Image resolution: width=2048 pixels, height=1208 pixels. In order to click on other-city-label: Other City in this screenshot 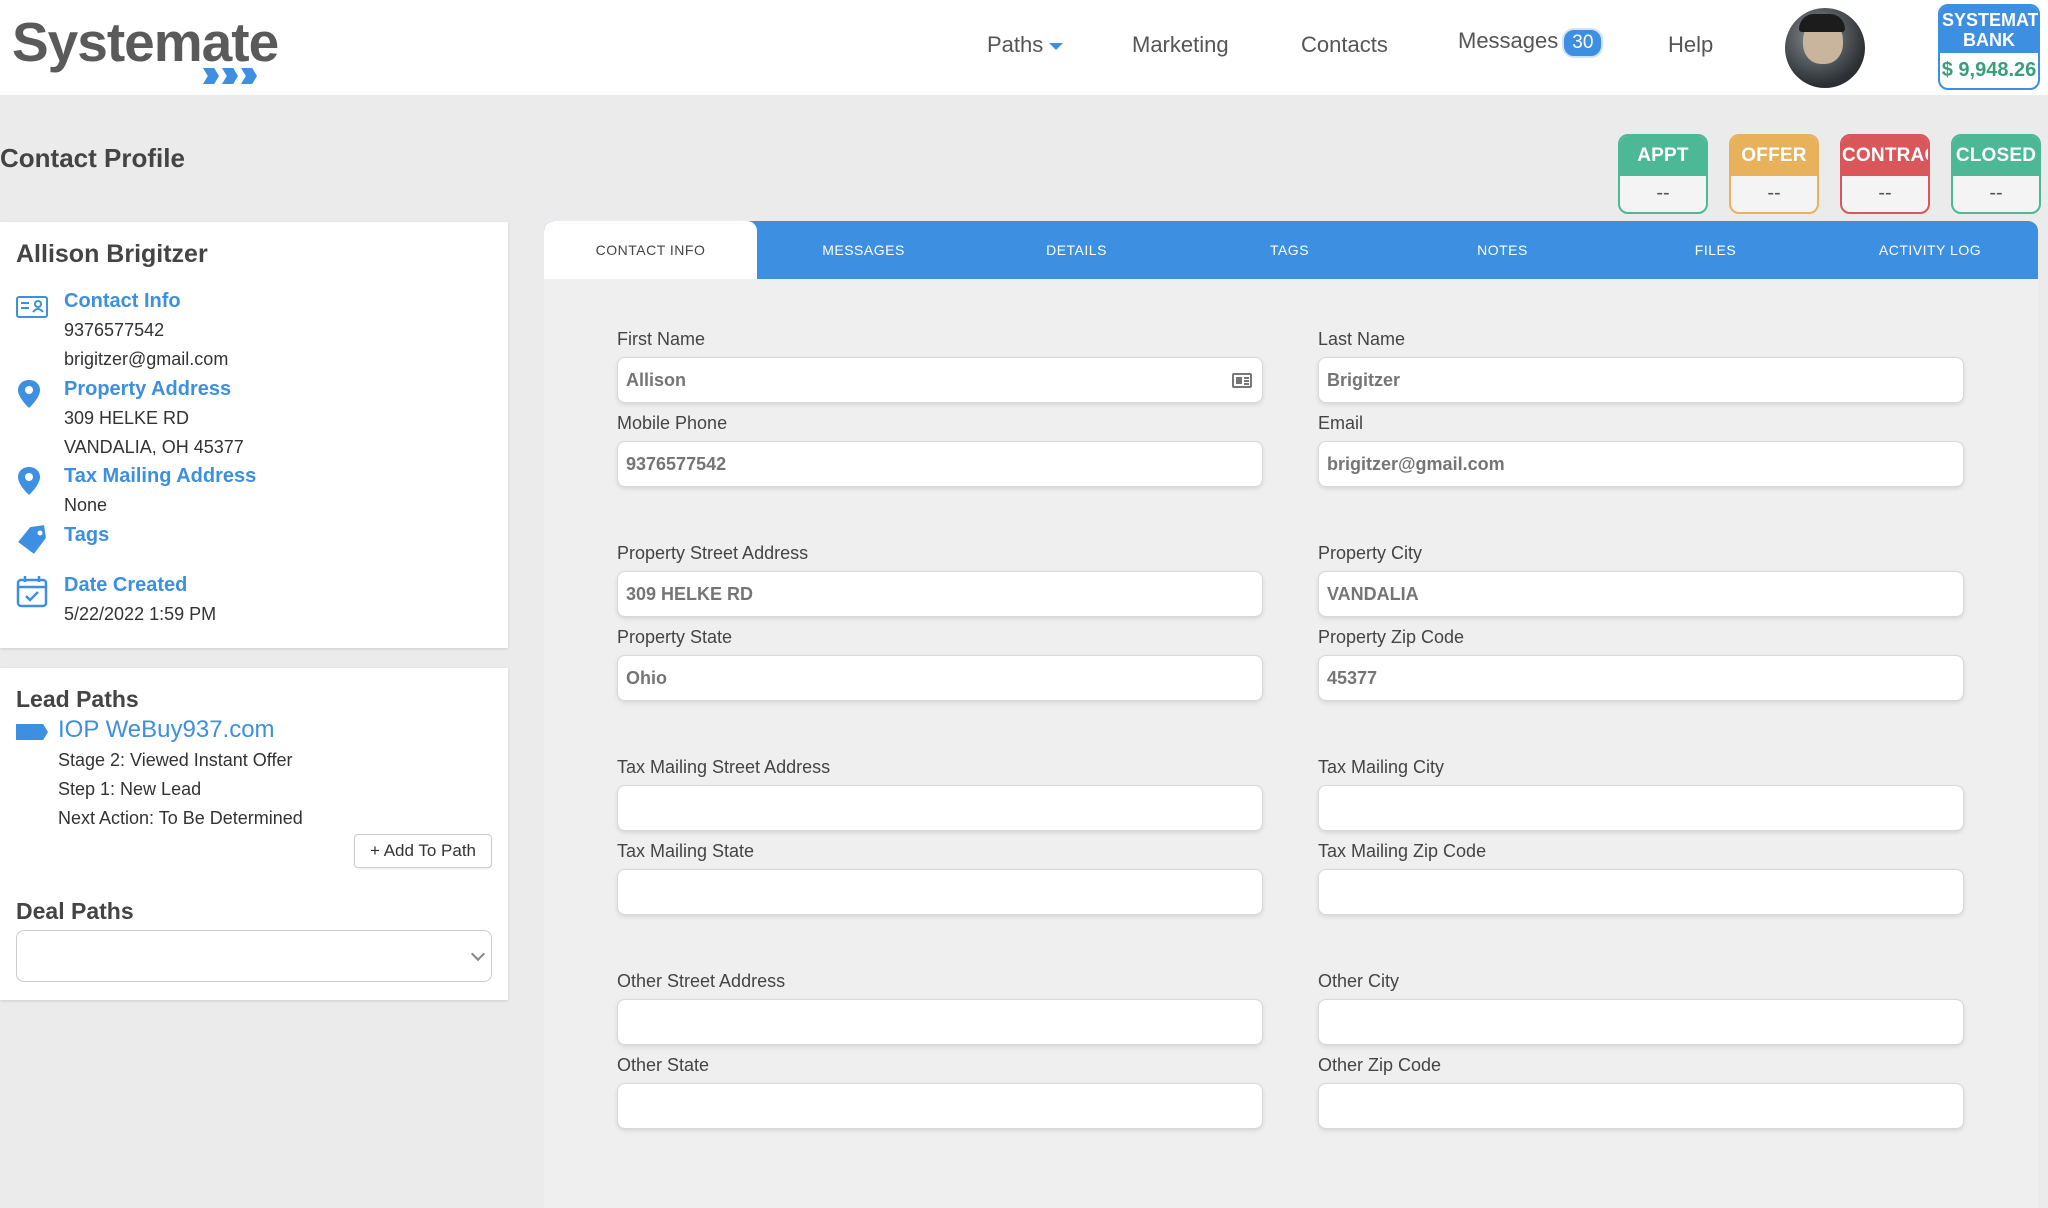, I will do `click(1359, 981)`.